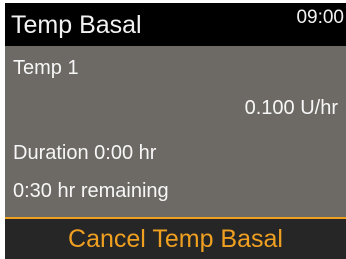 This screenshot has height=259, width=346. What do you see at coordinates (46, 68) in the screenshot?
I see `temp-basal-name: Temp 1` at bounding box center [46, 68].